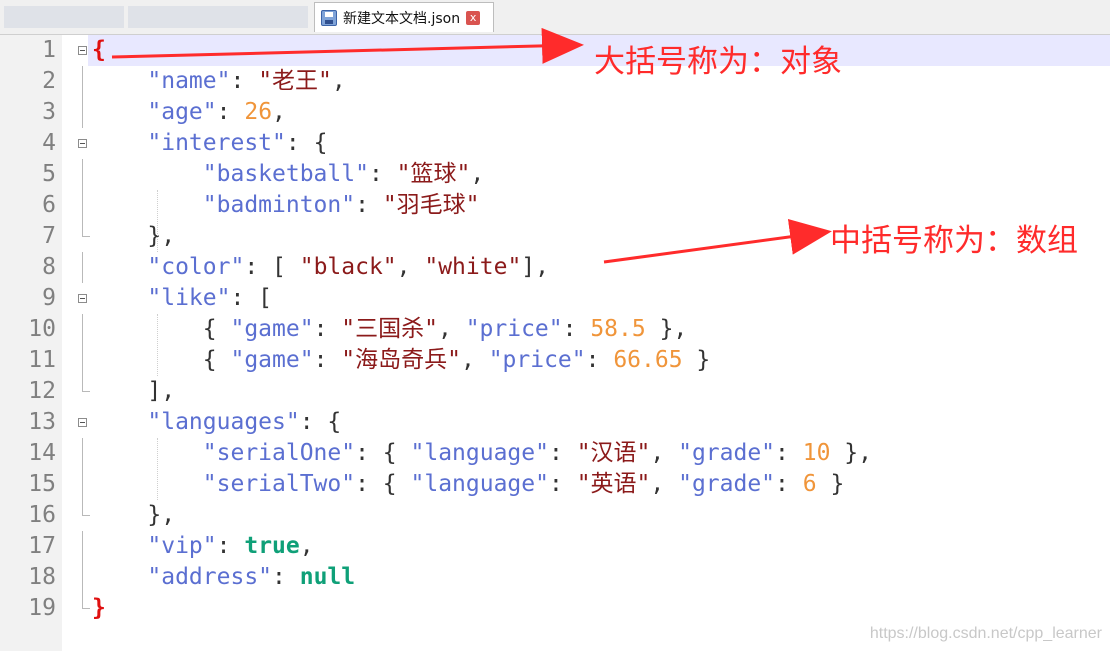 This screenshot has height=651, width=1110. What do you see at coordinates (401, 360) in the screenshot?
I see `code-text: { "game": "海岛奇兵", "price": 66.65 }` at bounding box center [401, 360].